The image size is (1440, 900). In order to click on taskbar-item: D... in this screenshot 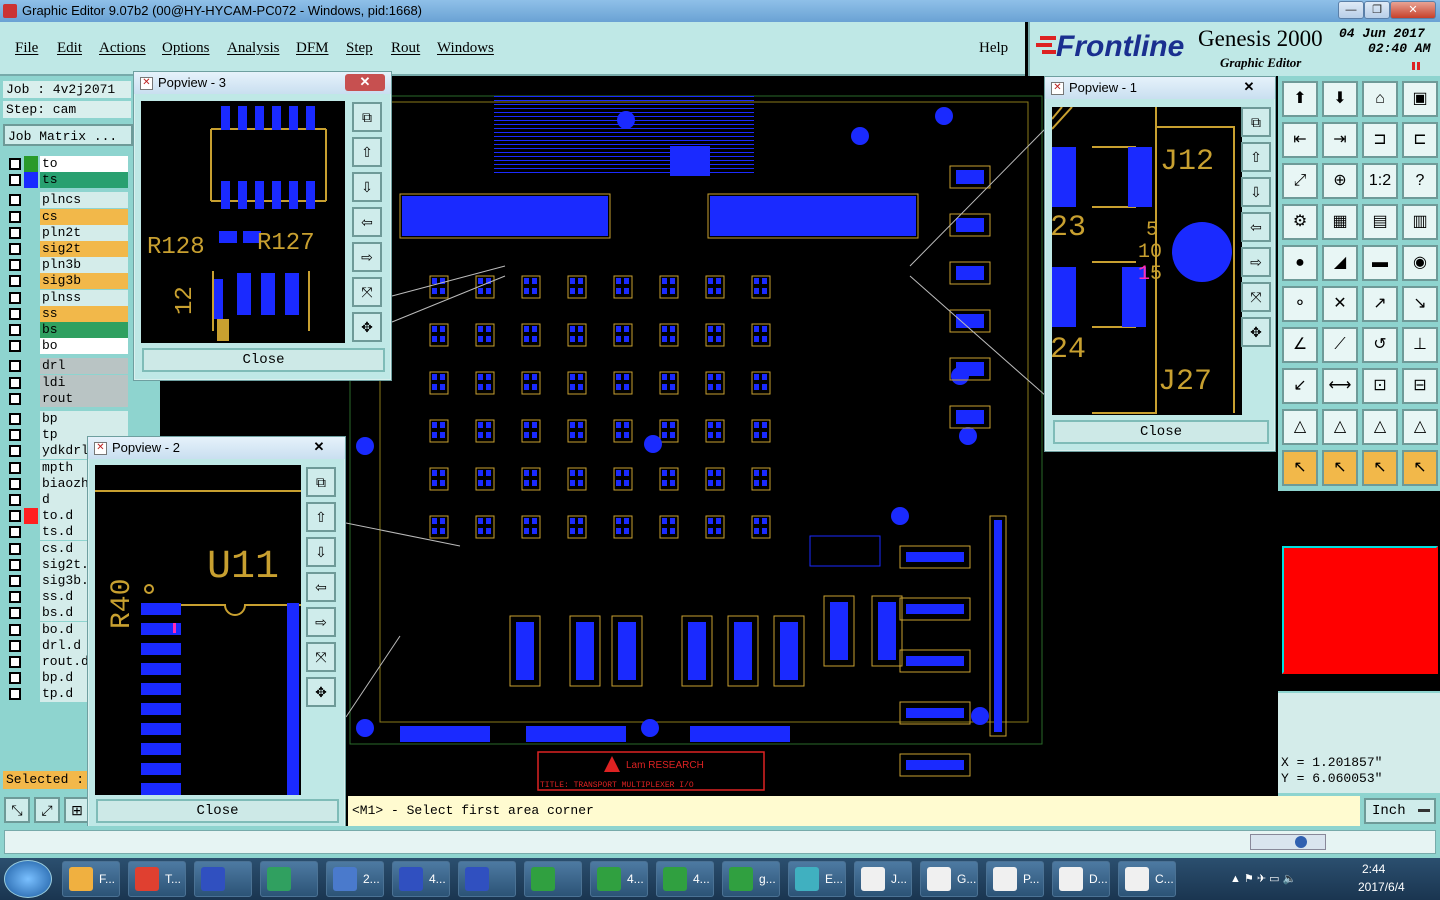, I will do `click(1081, 879)`.